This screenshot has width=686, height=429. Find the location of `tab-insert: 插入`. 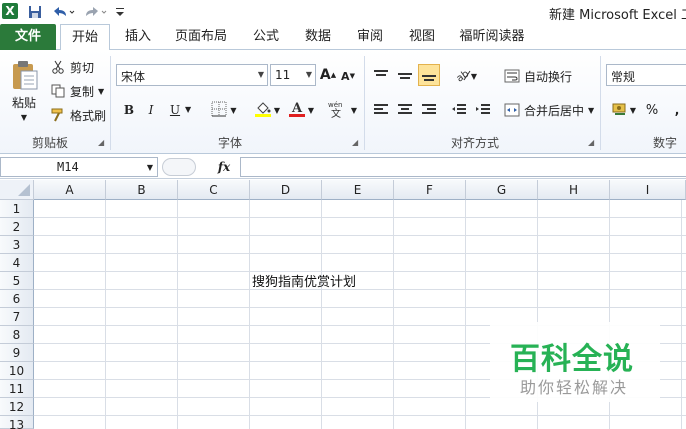

tab-insert: 插入 is located at coordinates (138, 37).